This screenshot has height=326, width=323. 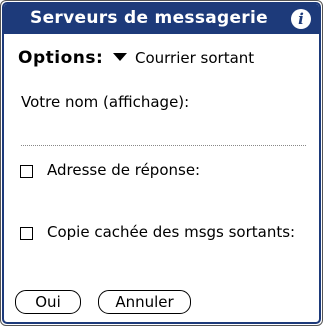 What do you see at coordinates (26, 171) in the screenshot?
I see `reply-address-checkbox` at bounding box center [26, 171].